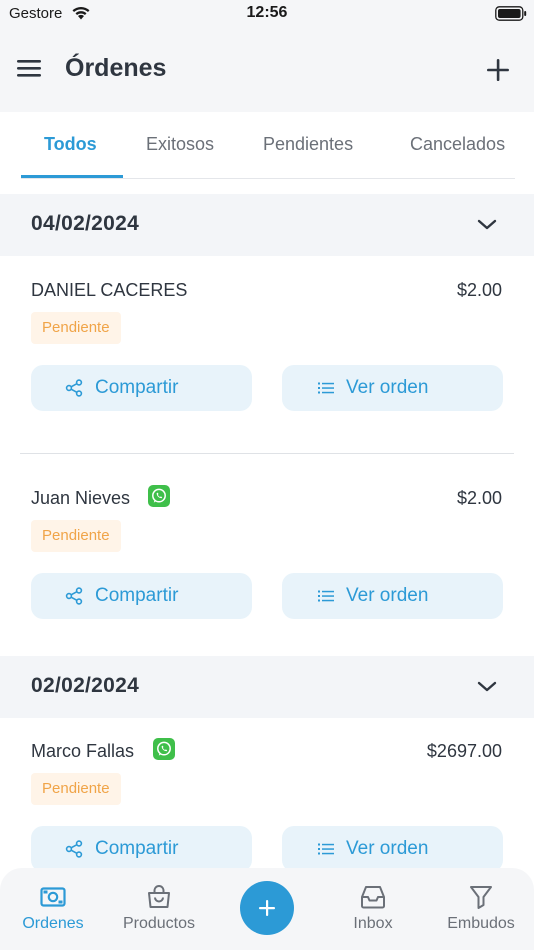 This screenshot has height=950, width=534. Describe the element at coordinates (159, 896) in the screenshot. I see `bag-icon` at that location.